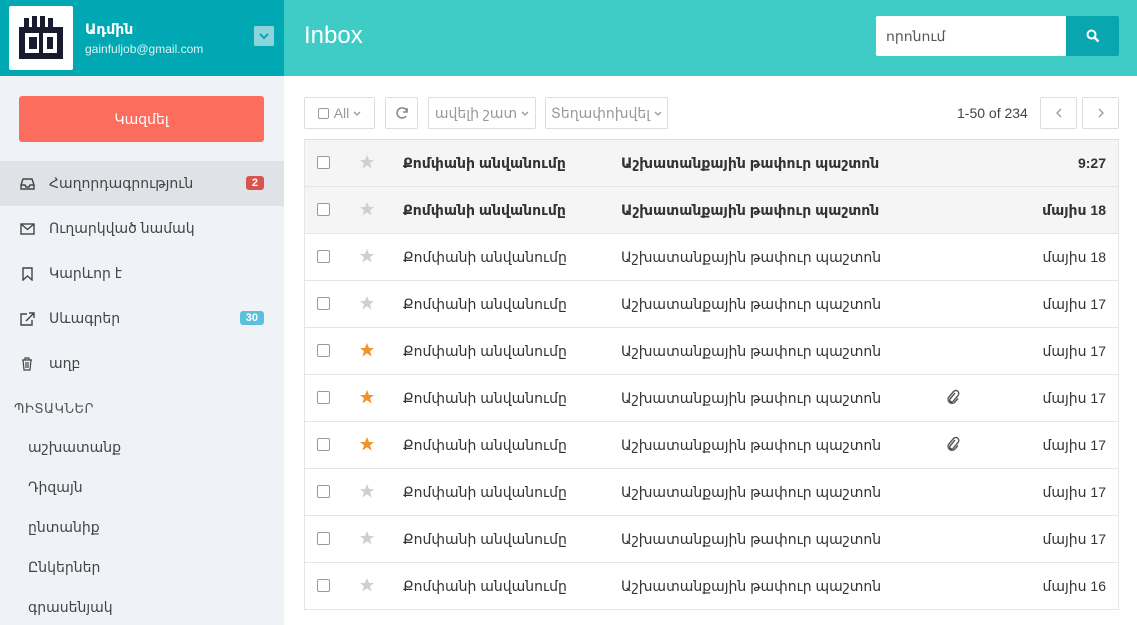  What do you see at coordinates (142, 183) in the screenshot?
I see `nav-item-inbox: Հաղորդագրություն 2` at bounding box center [142, 183].